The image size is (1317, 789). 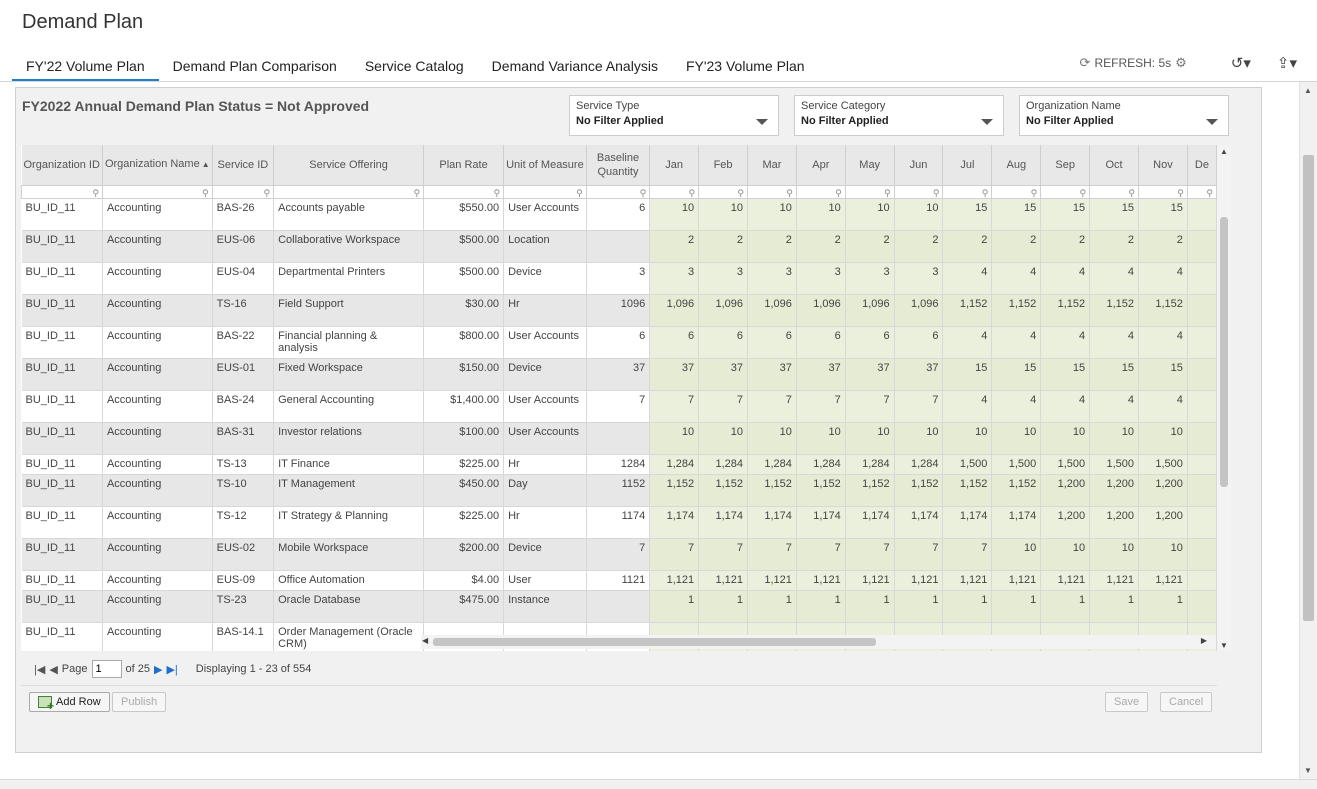 I want to click on table-cell: Instance, so click(x=545, y=606).